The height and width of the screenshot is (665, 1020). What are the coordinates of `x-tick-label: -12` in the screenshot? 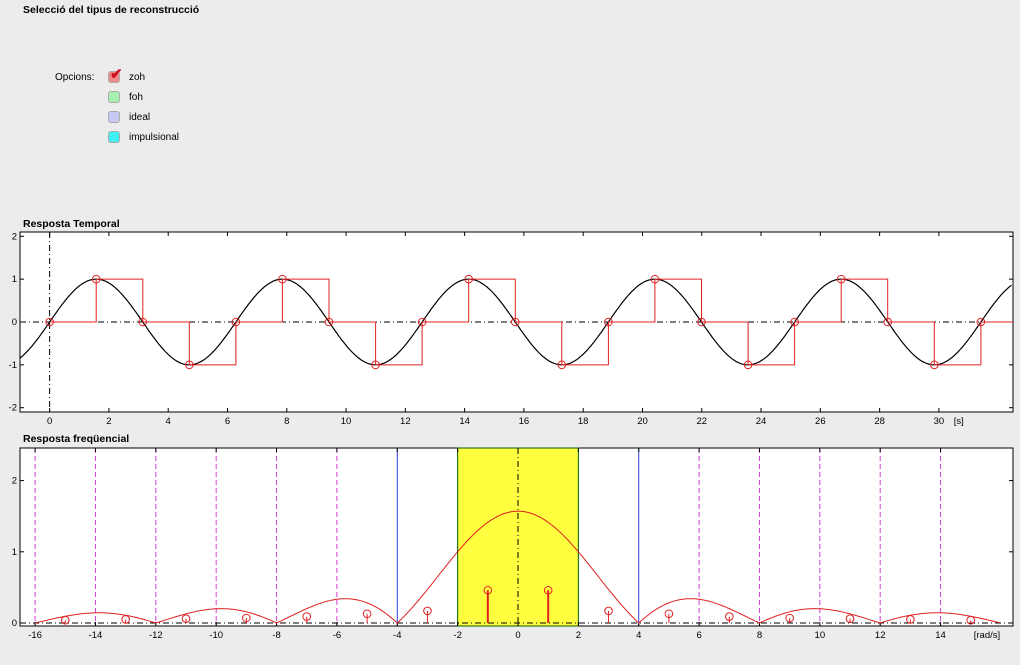 It's located at (156, 635).